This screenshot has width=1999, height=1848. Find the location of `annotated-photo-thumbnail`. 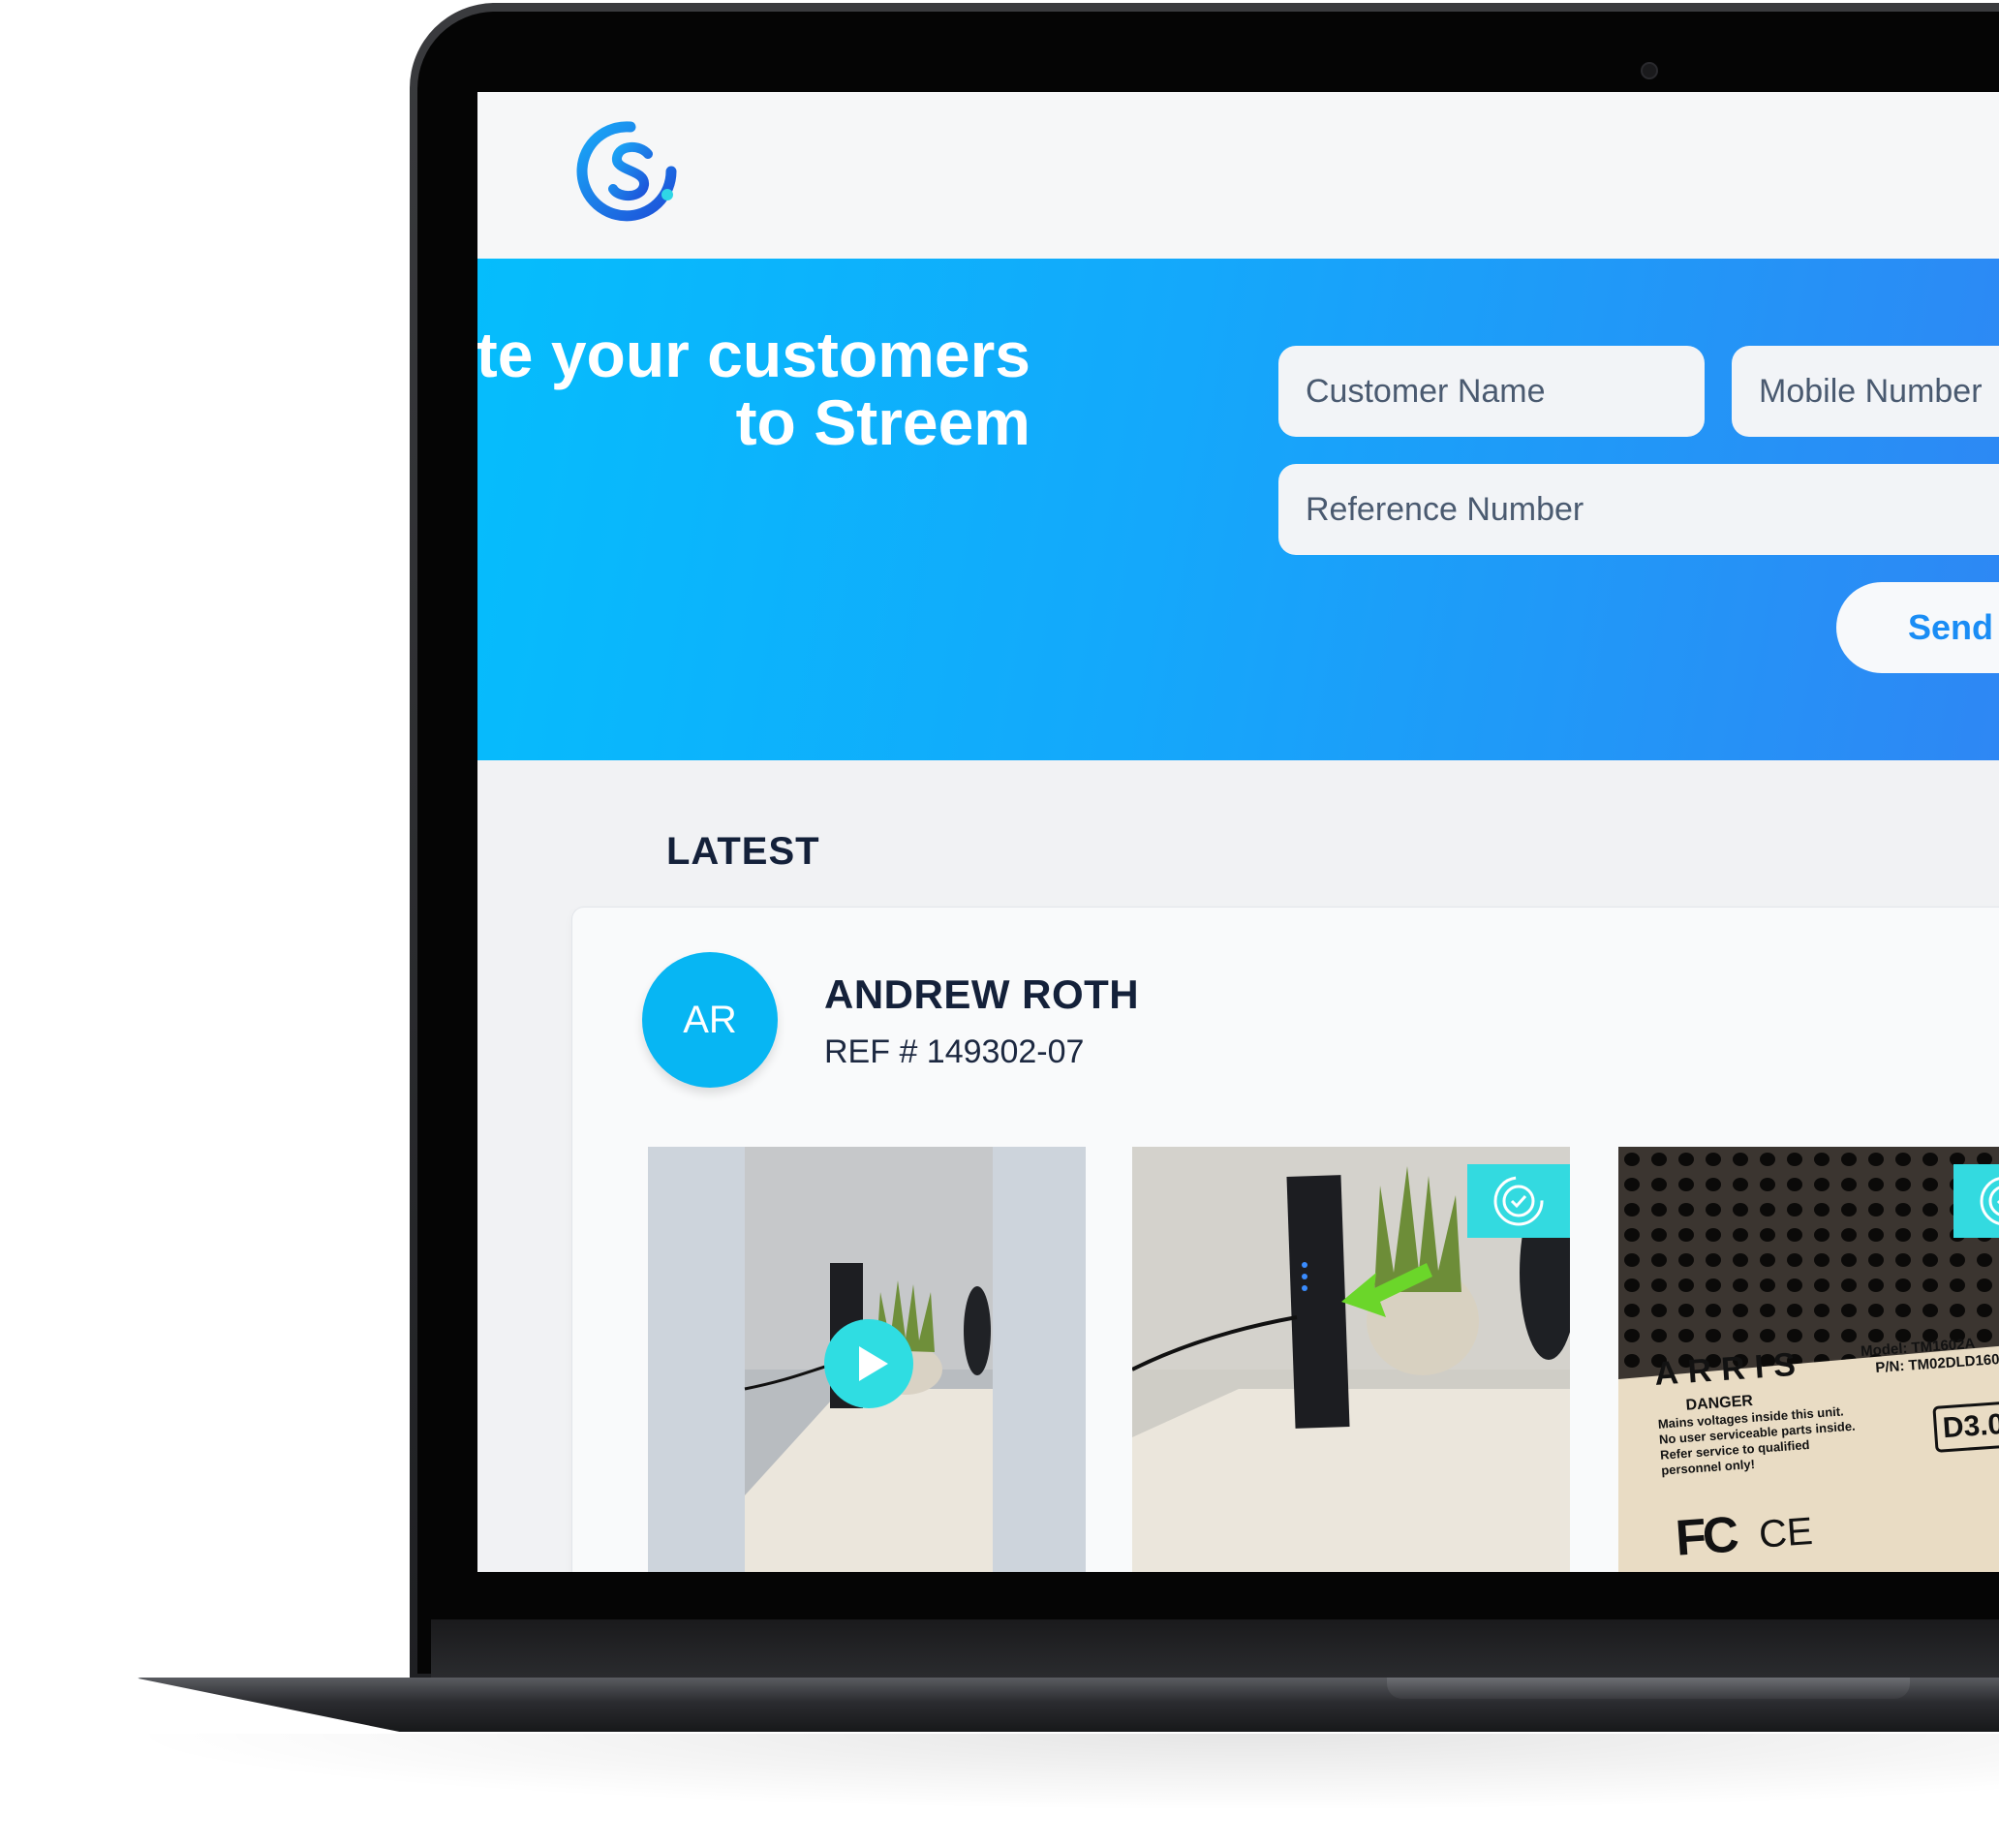

annotated-photo-thumbnail is located at coordinates (1351, 1359).